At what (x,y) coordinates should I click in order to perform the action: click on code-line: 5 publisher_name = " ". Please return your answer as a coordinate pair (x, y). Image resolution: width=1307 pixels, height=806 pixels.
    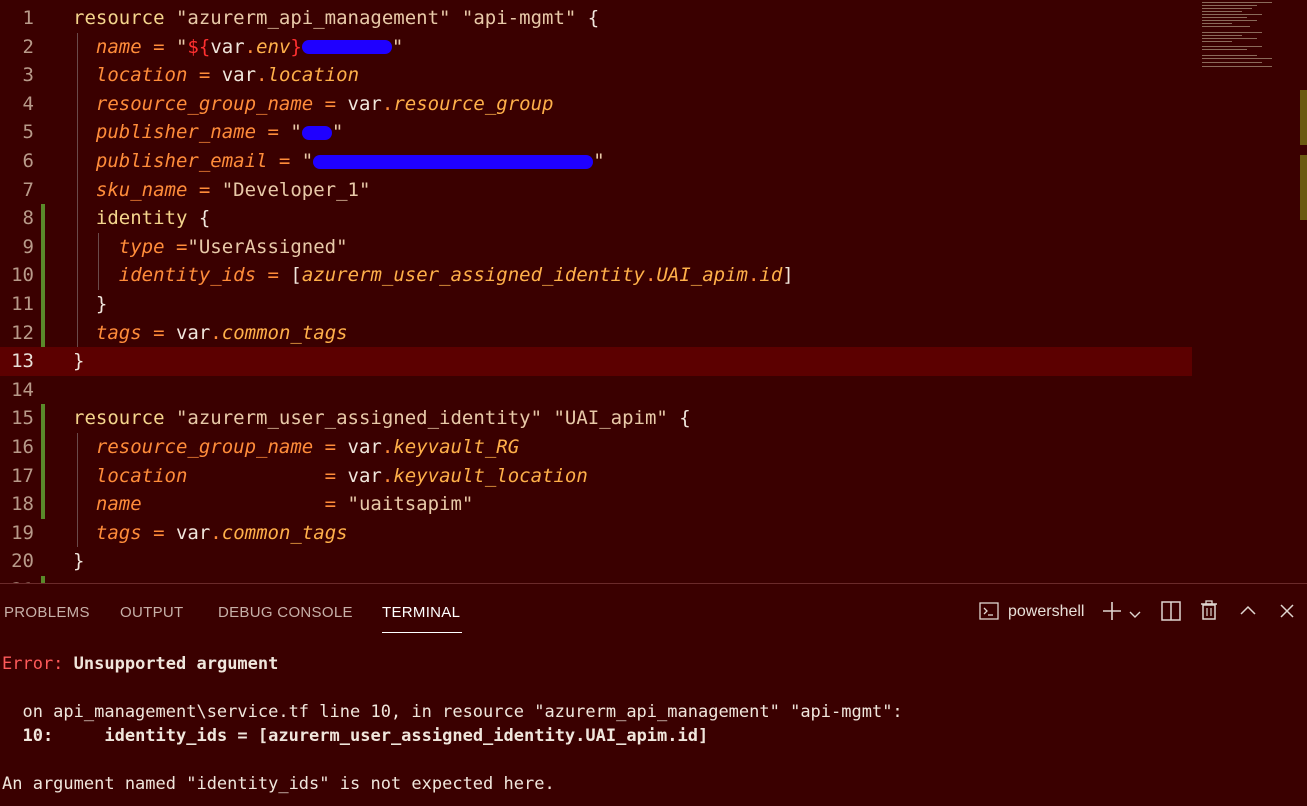
    Looking at the image, I should click on (596, 132).